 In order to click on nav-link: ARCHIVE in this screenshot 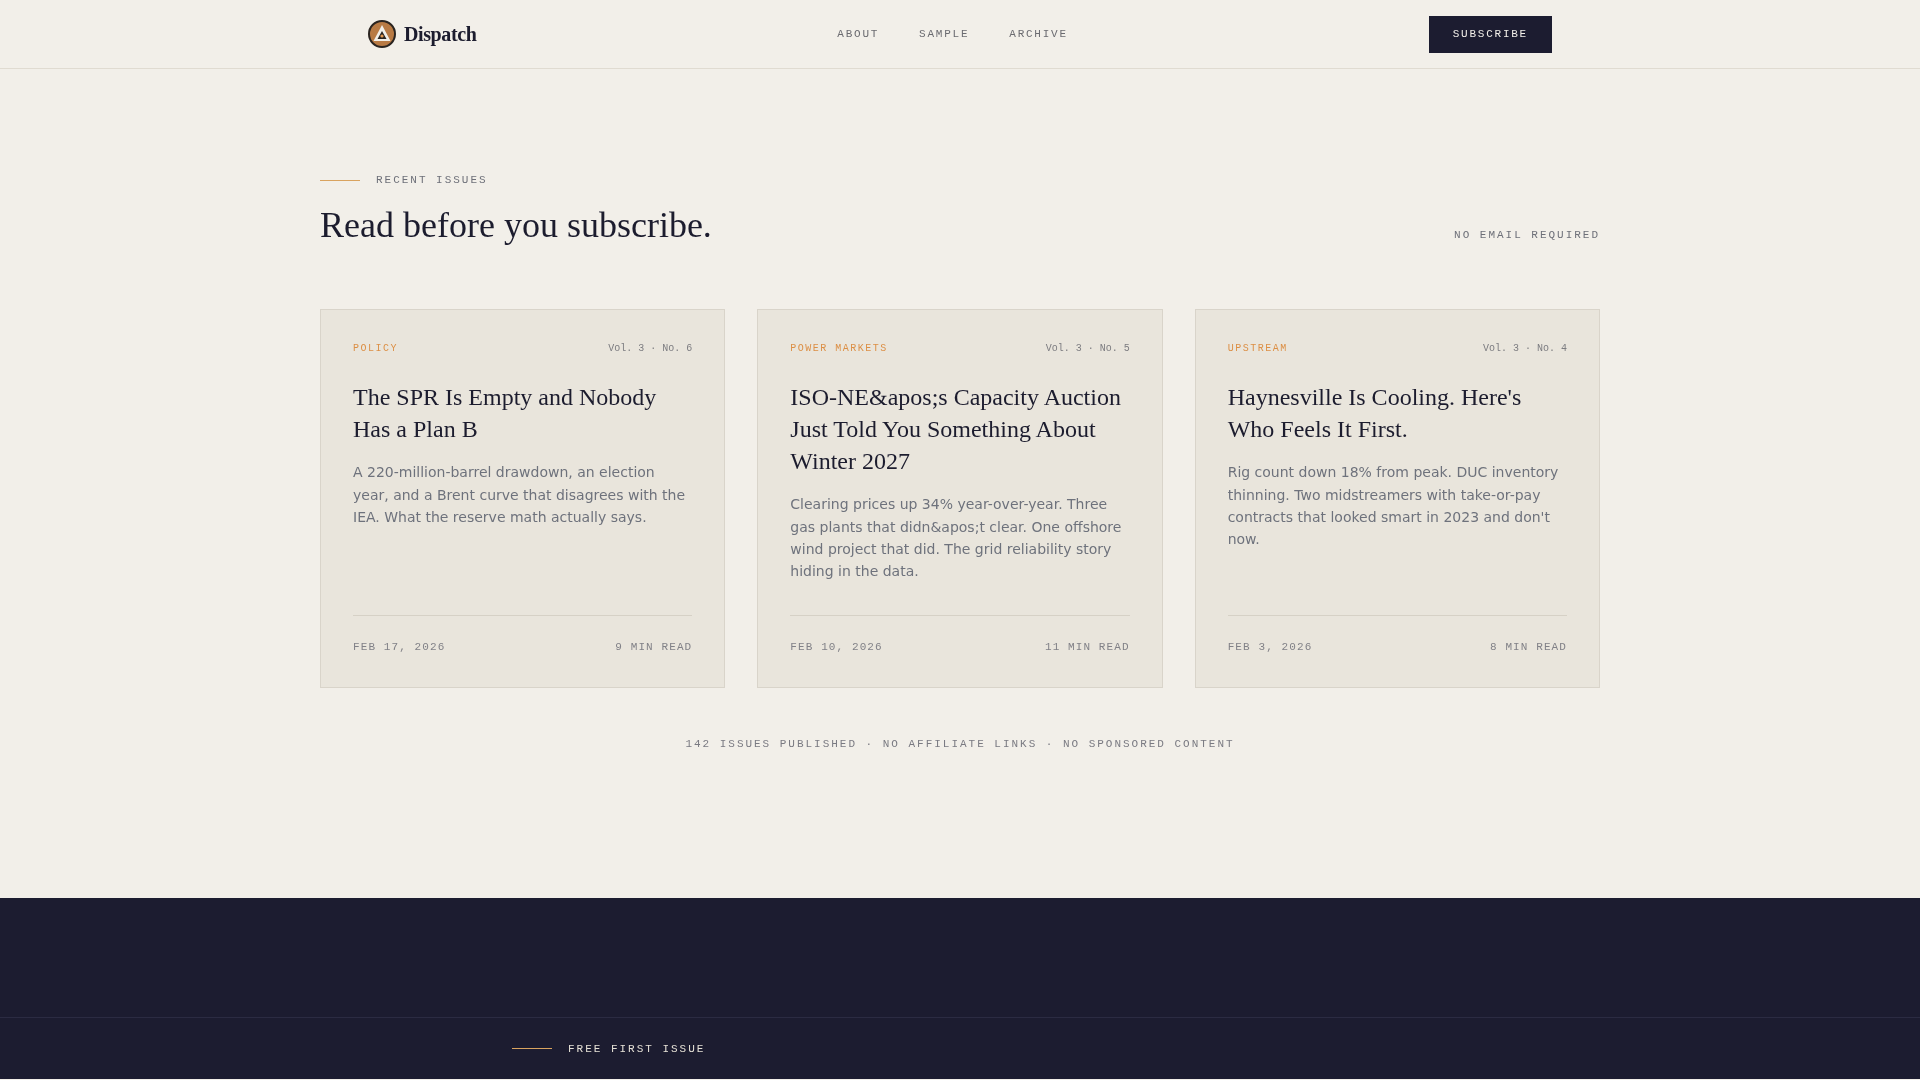, I will do `click(1038, 34)`.